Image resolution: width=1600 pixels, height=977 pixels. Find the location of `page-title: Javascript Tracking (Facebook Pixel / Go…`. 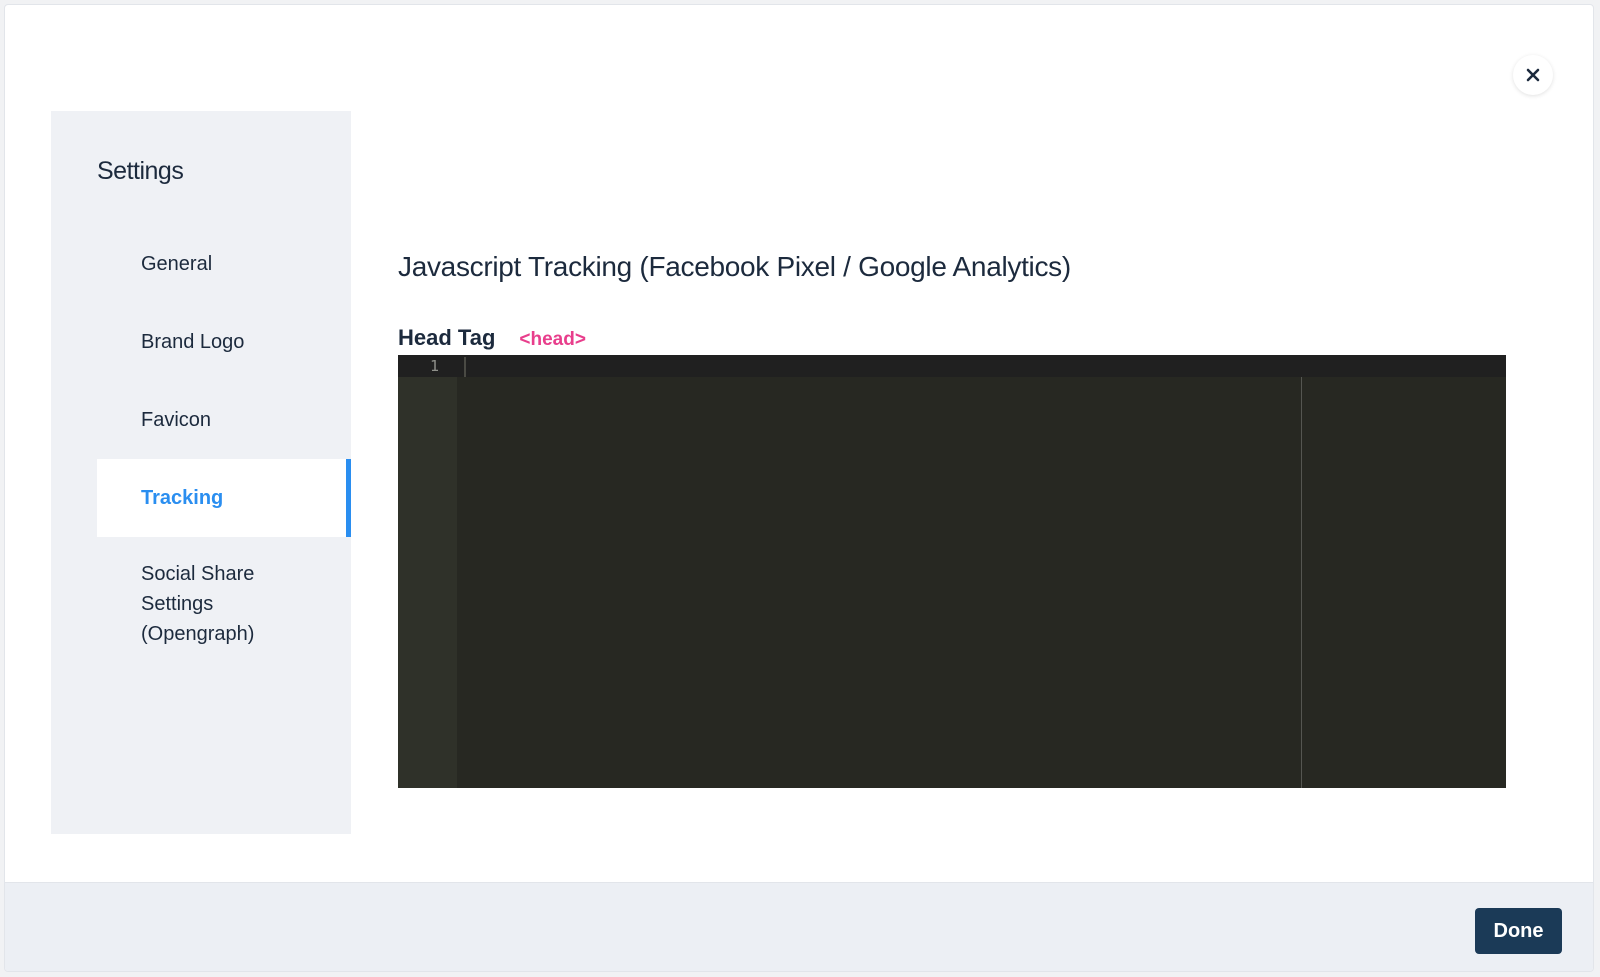

page-title: Javascript Tracking (Facebook Pixel / Go… is located at coordinates (734, 266).